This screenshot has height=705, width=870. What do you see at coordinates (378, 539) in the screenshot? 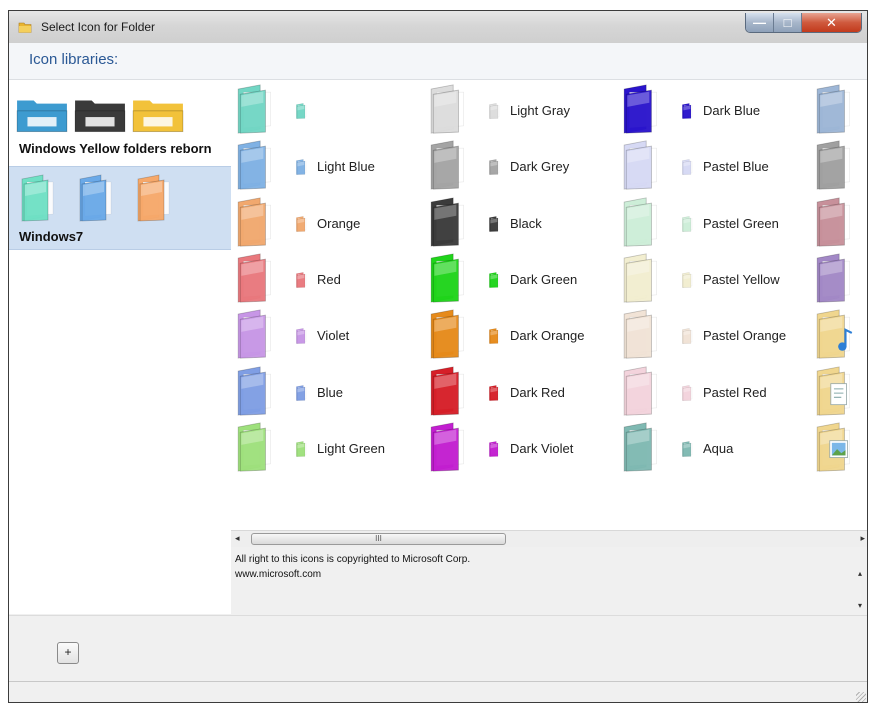
I see `scroll-thumb: III` at bounding box center [378, 539].